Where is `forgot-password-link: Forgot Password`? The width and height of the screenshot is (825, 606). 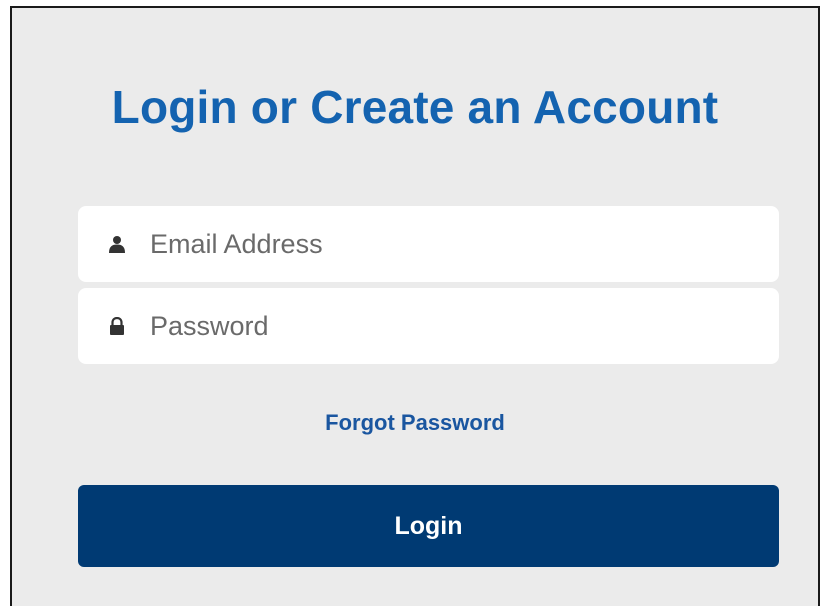 forgot-password-link: Forgot Password is located at coordinates (415, 422).